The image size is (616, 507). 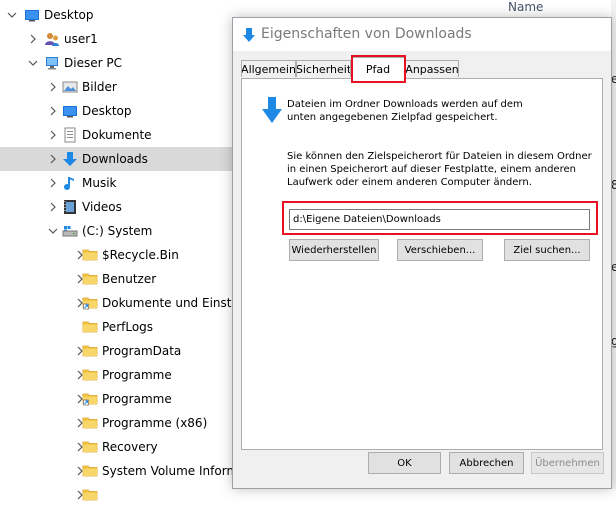 I want to click on tree-item-label: $Recycle.Bin, so click(x=140, y=255).